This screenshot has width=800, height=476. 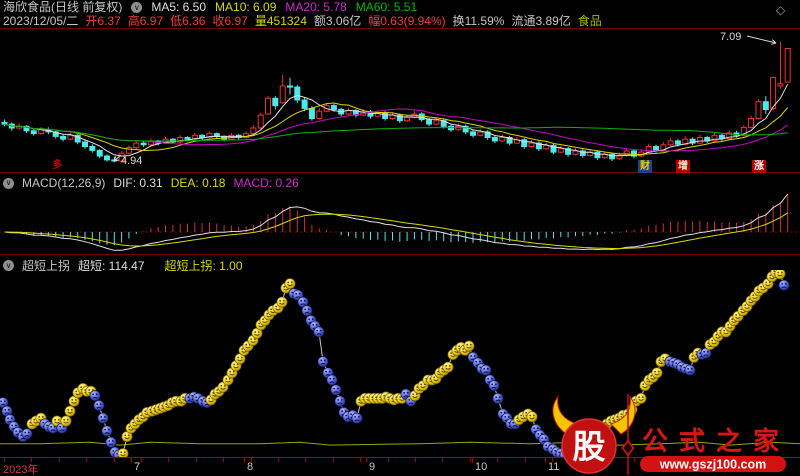 What do you see at coordinates (589, 446) in the screenshot?
I see `logo-symbol: 股` at bounding box center [589, 446].